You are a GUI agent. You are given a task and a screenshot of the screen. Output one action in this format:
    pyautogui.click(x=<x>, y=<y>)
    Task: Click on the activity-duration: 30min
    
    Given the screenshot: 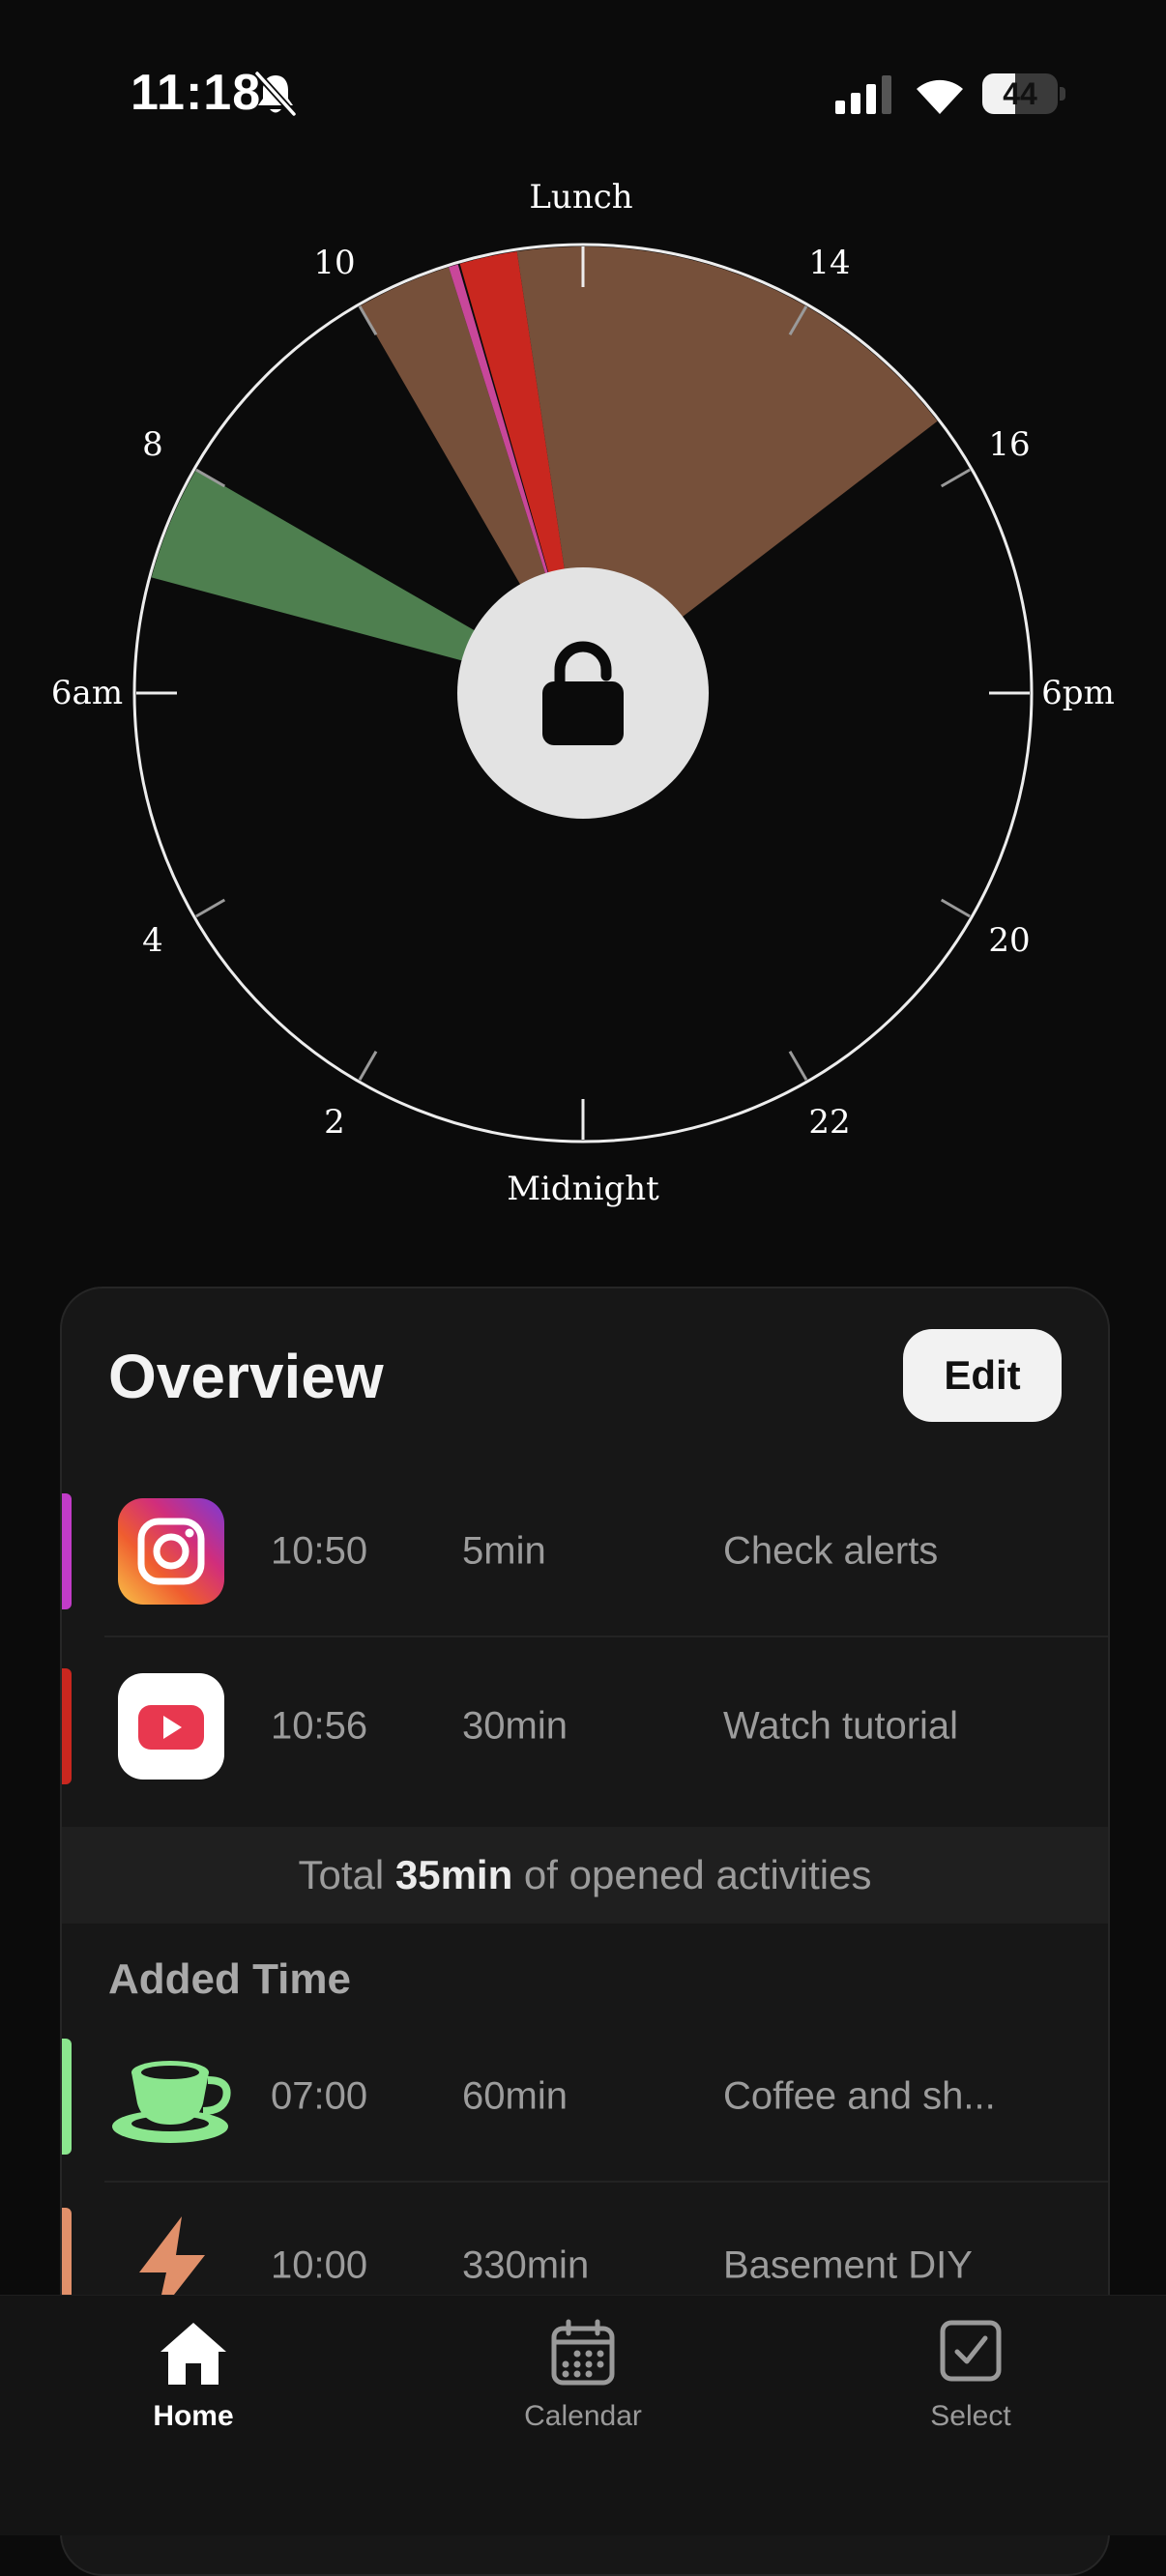 What is the action you would take?
    pyautogui.click(x=515, y=1726)
    